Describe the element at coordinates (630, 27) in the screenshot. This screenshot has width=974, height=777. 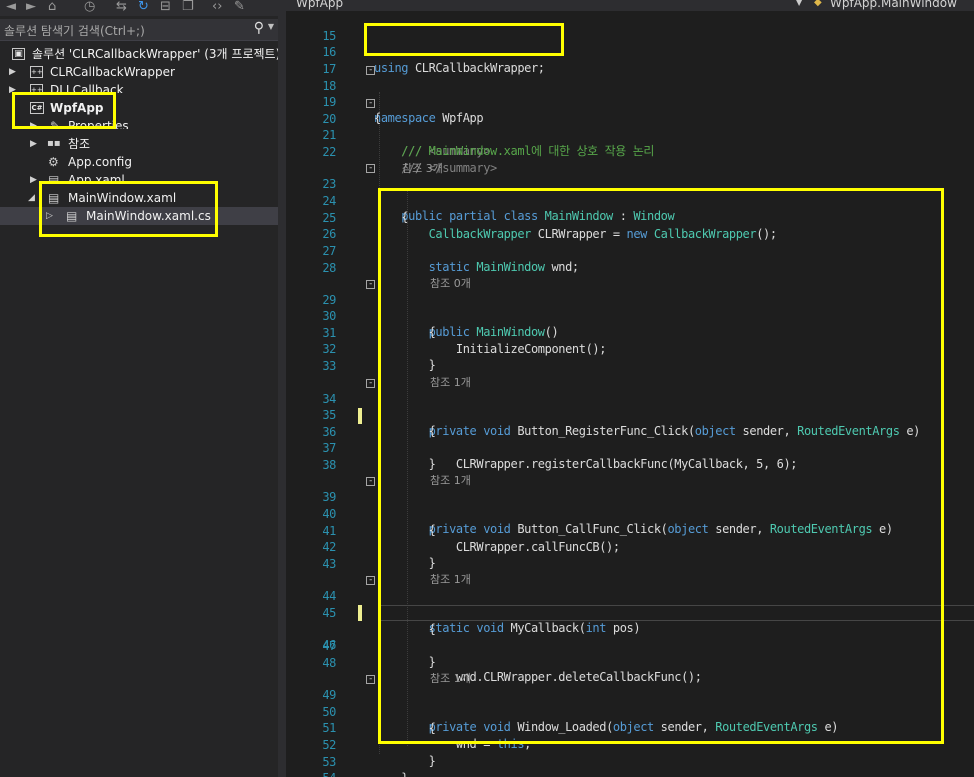
I see `code-line: 15` at that location.